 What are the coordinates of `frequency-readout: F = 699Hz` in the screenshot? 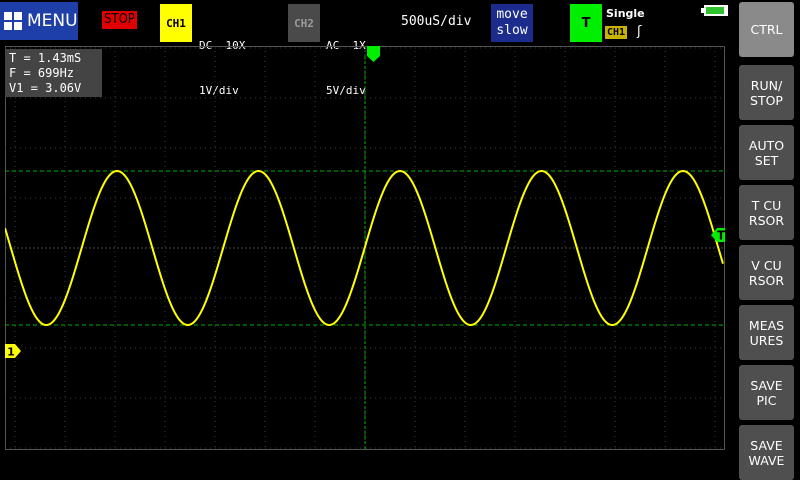 It's located at (42, 73).